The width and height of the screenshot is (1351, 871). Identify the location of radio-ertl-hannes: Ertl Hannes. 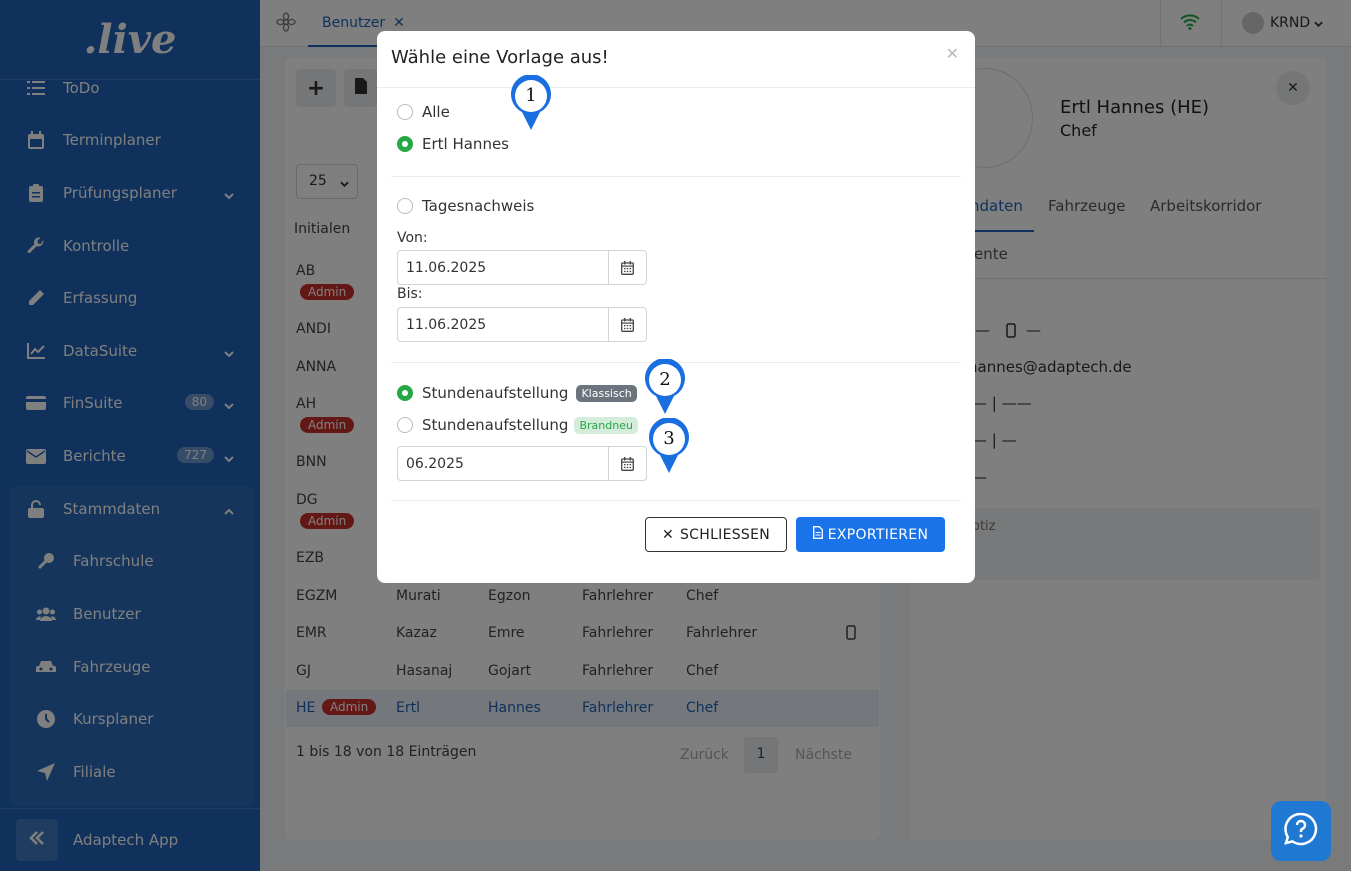
(453, 144).